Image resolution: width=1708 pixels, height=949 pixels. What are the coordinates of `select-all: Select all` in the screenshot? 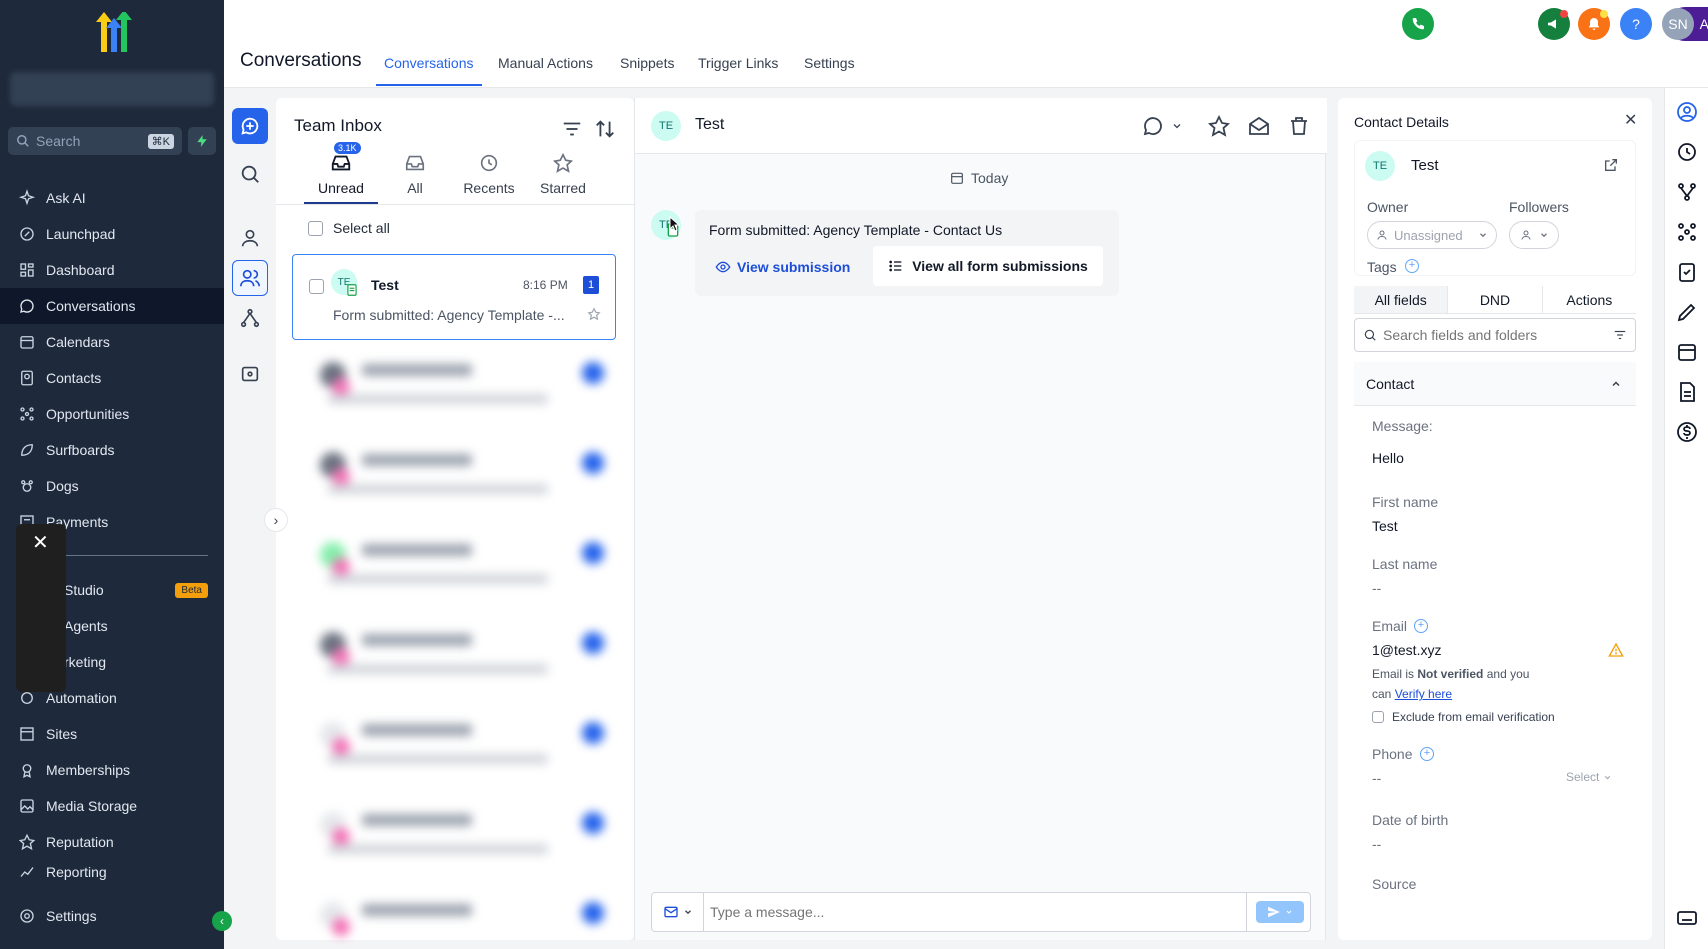 It's located at (349, 228).